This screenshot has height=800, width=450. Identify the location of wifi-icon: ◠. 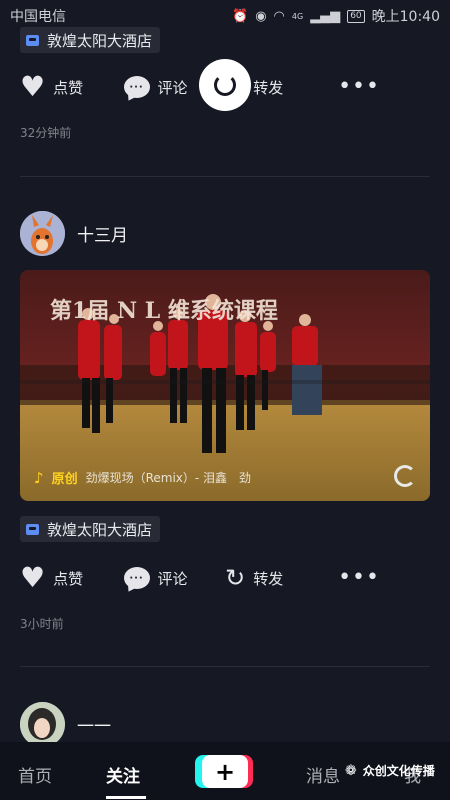
(279, 16).